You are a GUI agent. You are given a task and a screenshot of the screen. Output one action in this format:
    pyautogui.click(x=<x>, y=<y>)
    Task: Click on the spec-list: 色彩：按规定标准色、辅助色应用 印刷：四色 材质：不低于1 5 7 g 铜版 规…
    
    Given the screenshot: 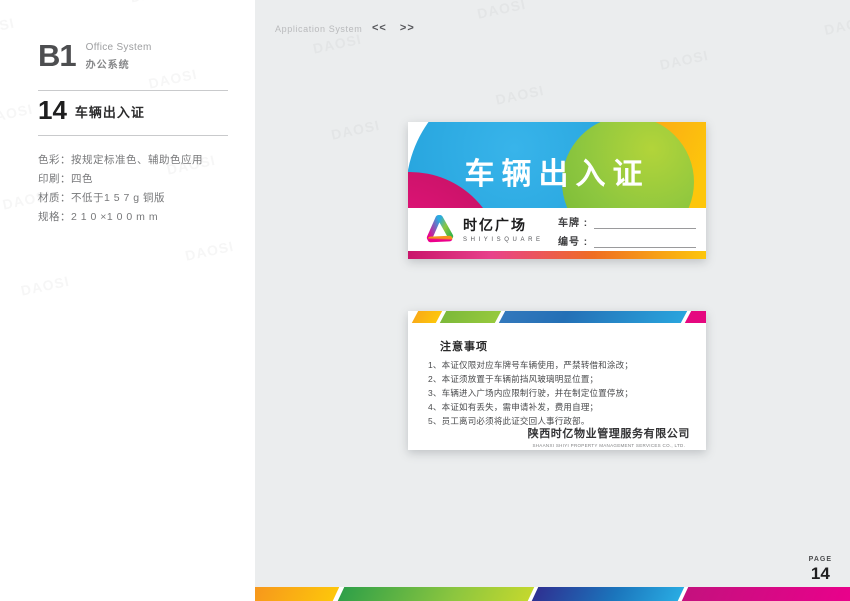 What is the action you would take?
    pyautogui.click(x=120, y=189)
    